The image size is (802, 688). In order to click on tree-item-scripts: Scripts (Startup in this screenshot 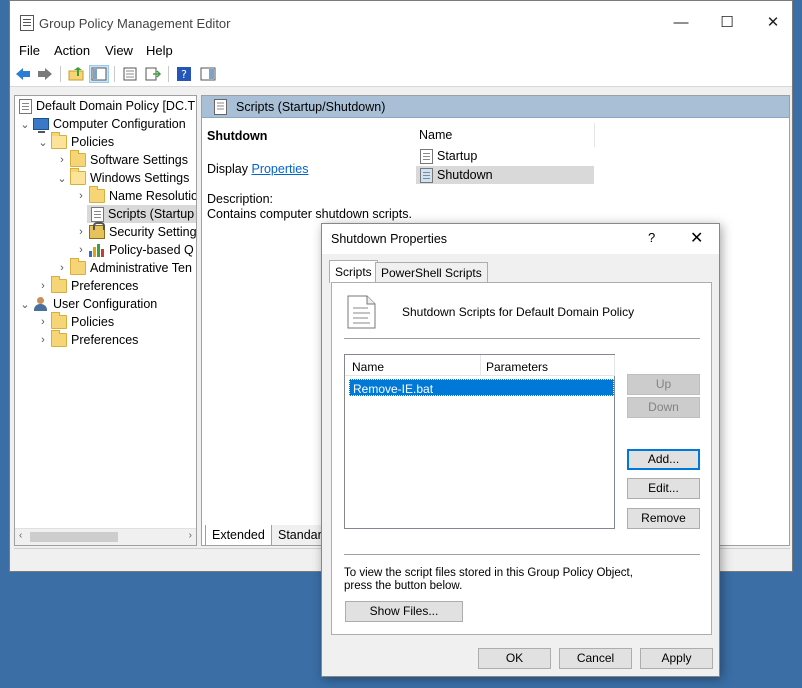, I will do `click(141, 214)`.